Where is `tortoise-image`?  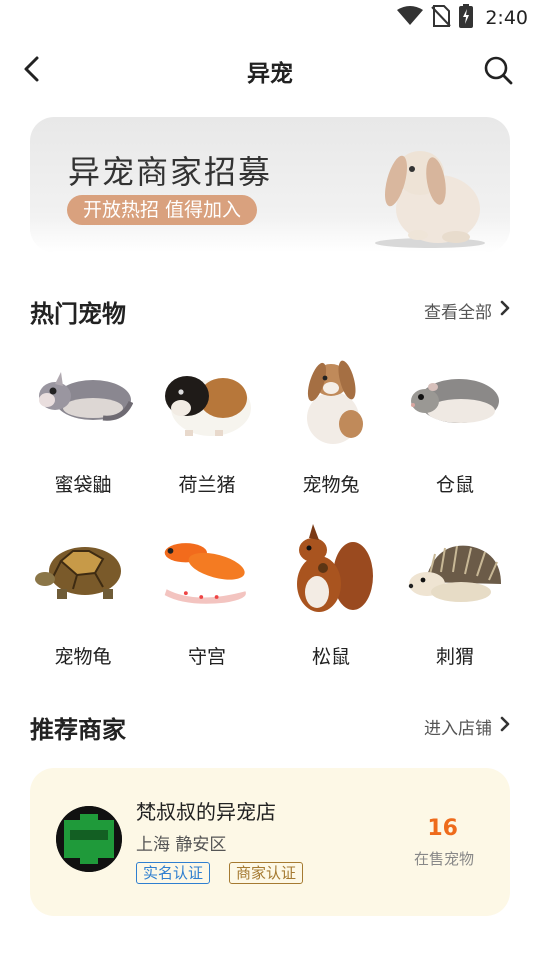
tortoise-image is located at coordinates (83, 572).